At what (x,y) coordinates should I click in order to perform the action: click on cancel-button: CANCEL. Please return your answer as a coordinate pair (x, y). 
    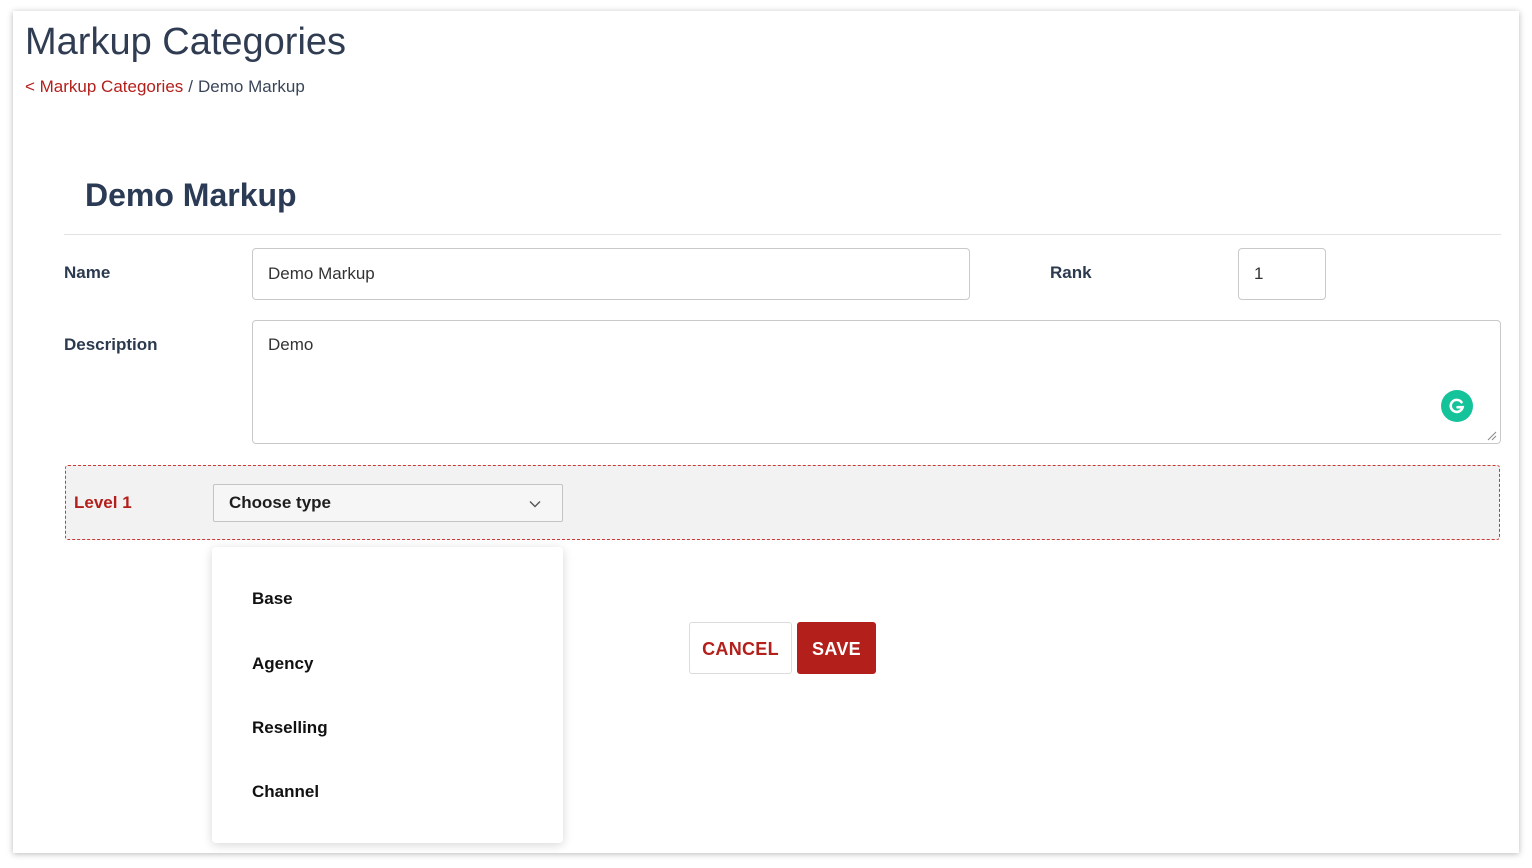
    Looking at the image, I should click on (740, 648).